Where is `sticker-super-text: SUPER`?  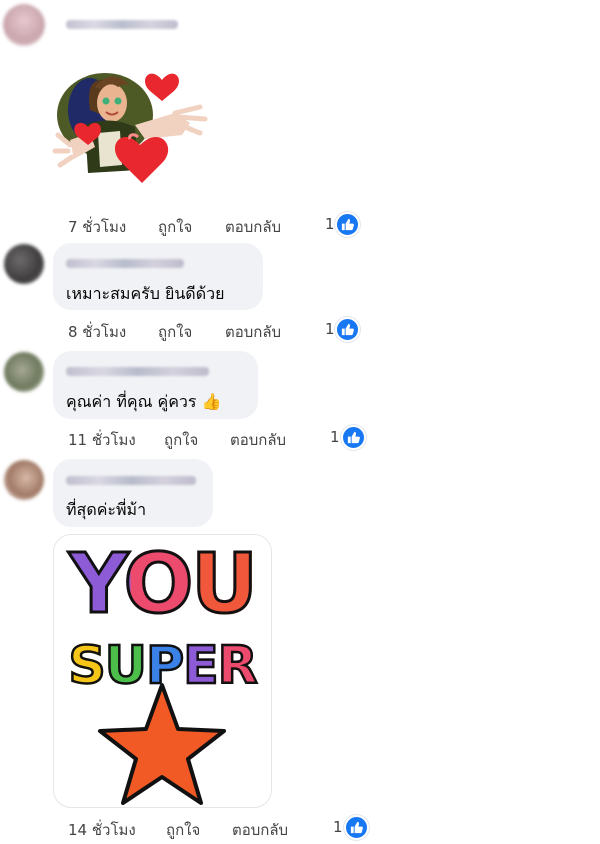 sticker-super-text: SUPER is located at coordinates (163, 666).